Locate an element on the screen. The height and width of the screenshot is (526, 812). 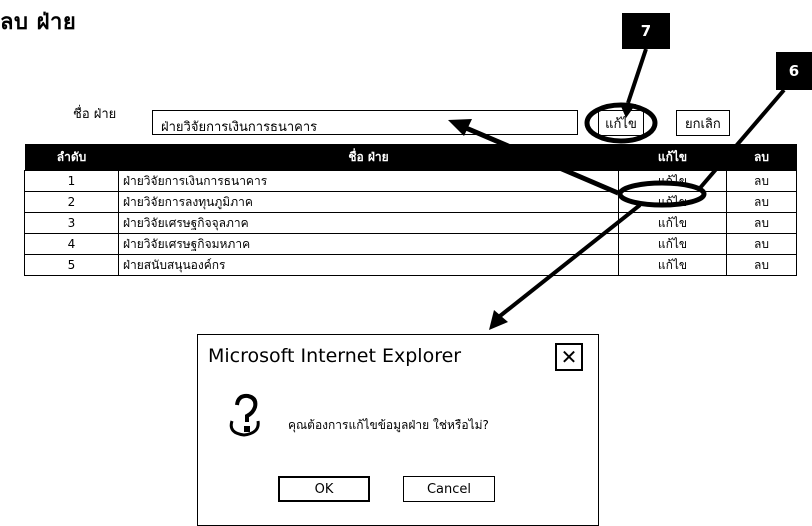
department-name: ฝ่ายสนับสนุนองค์กร is located at coordinates (368, 265).